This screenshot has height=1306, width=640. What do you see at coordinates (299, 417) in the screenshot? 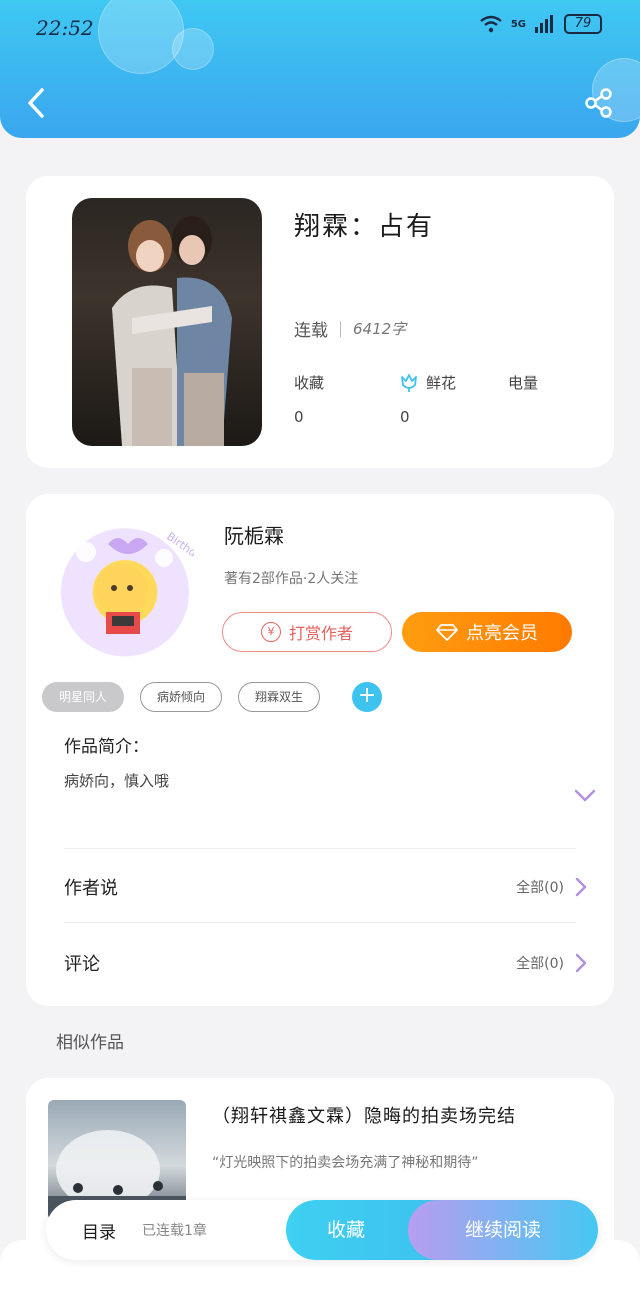
I see `stat-favorites-value: 0` at bounding box center [299, 417].